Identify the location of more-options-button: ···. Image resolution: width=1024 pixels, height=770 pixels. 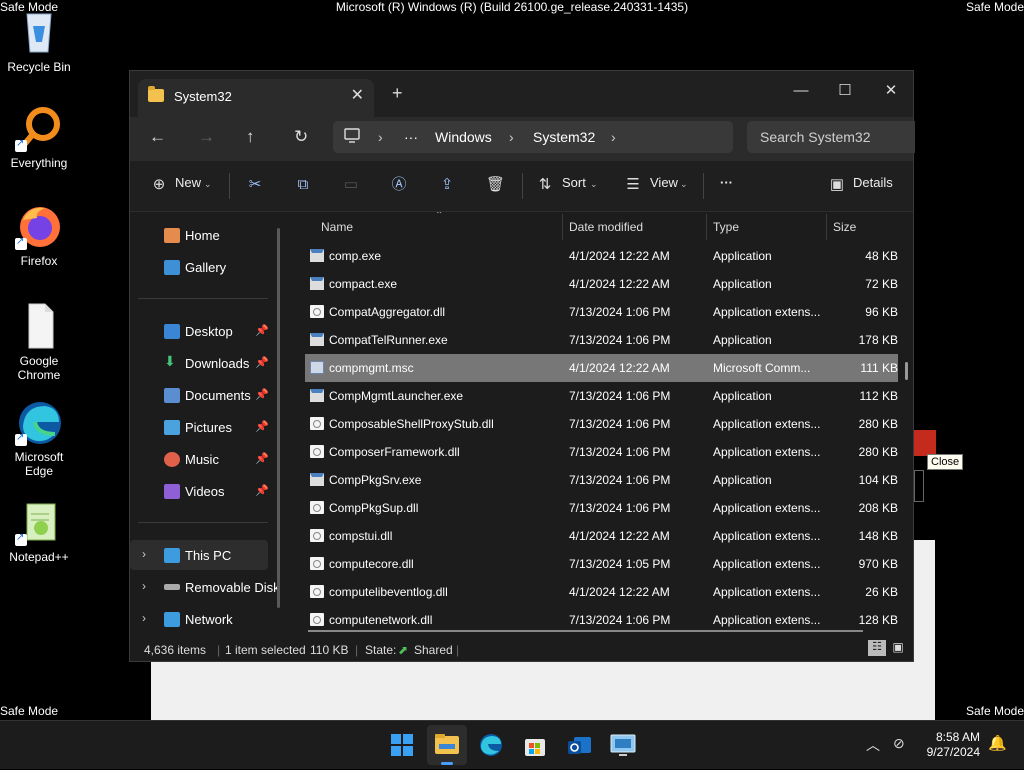
(726, 182).